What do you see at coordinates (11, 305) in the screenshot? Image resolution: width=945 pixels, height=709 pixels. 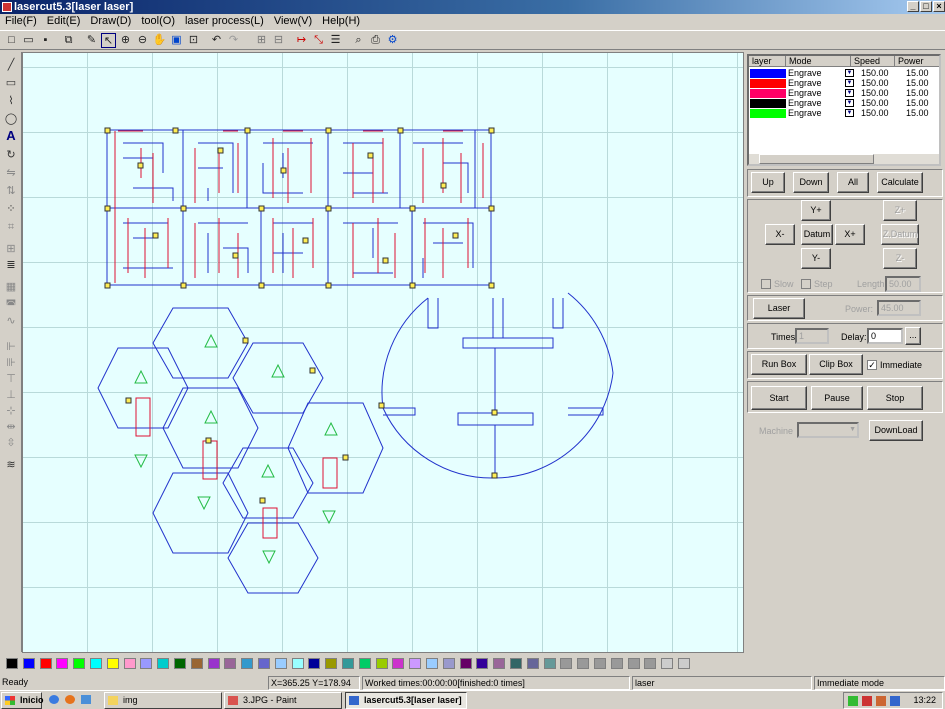 I see `fill-icon: ◚` at bounding box center [11, 305].